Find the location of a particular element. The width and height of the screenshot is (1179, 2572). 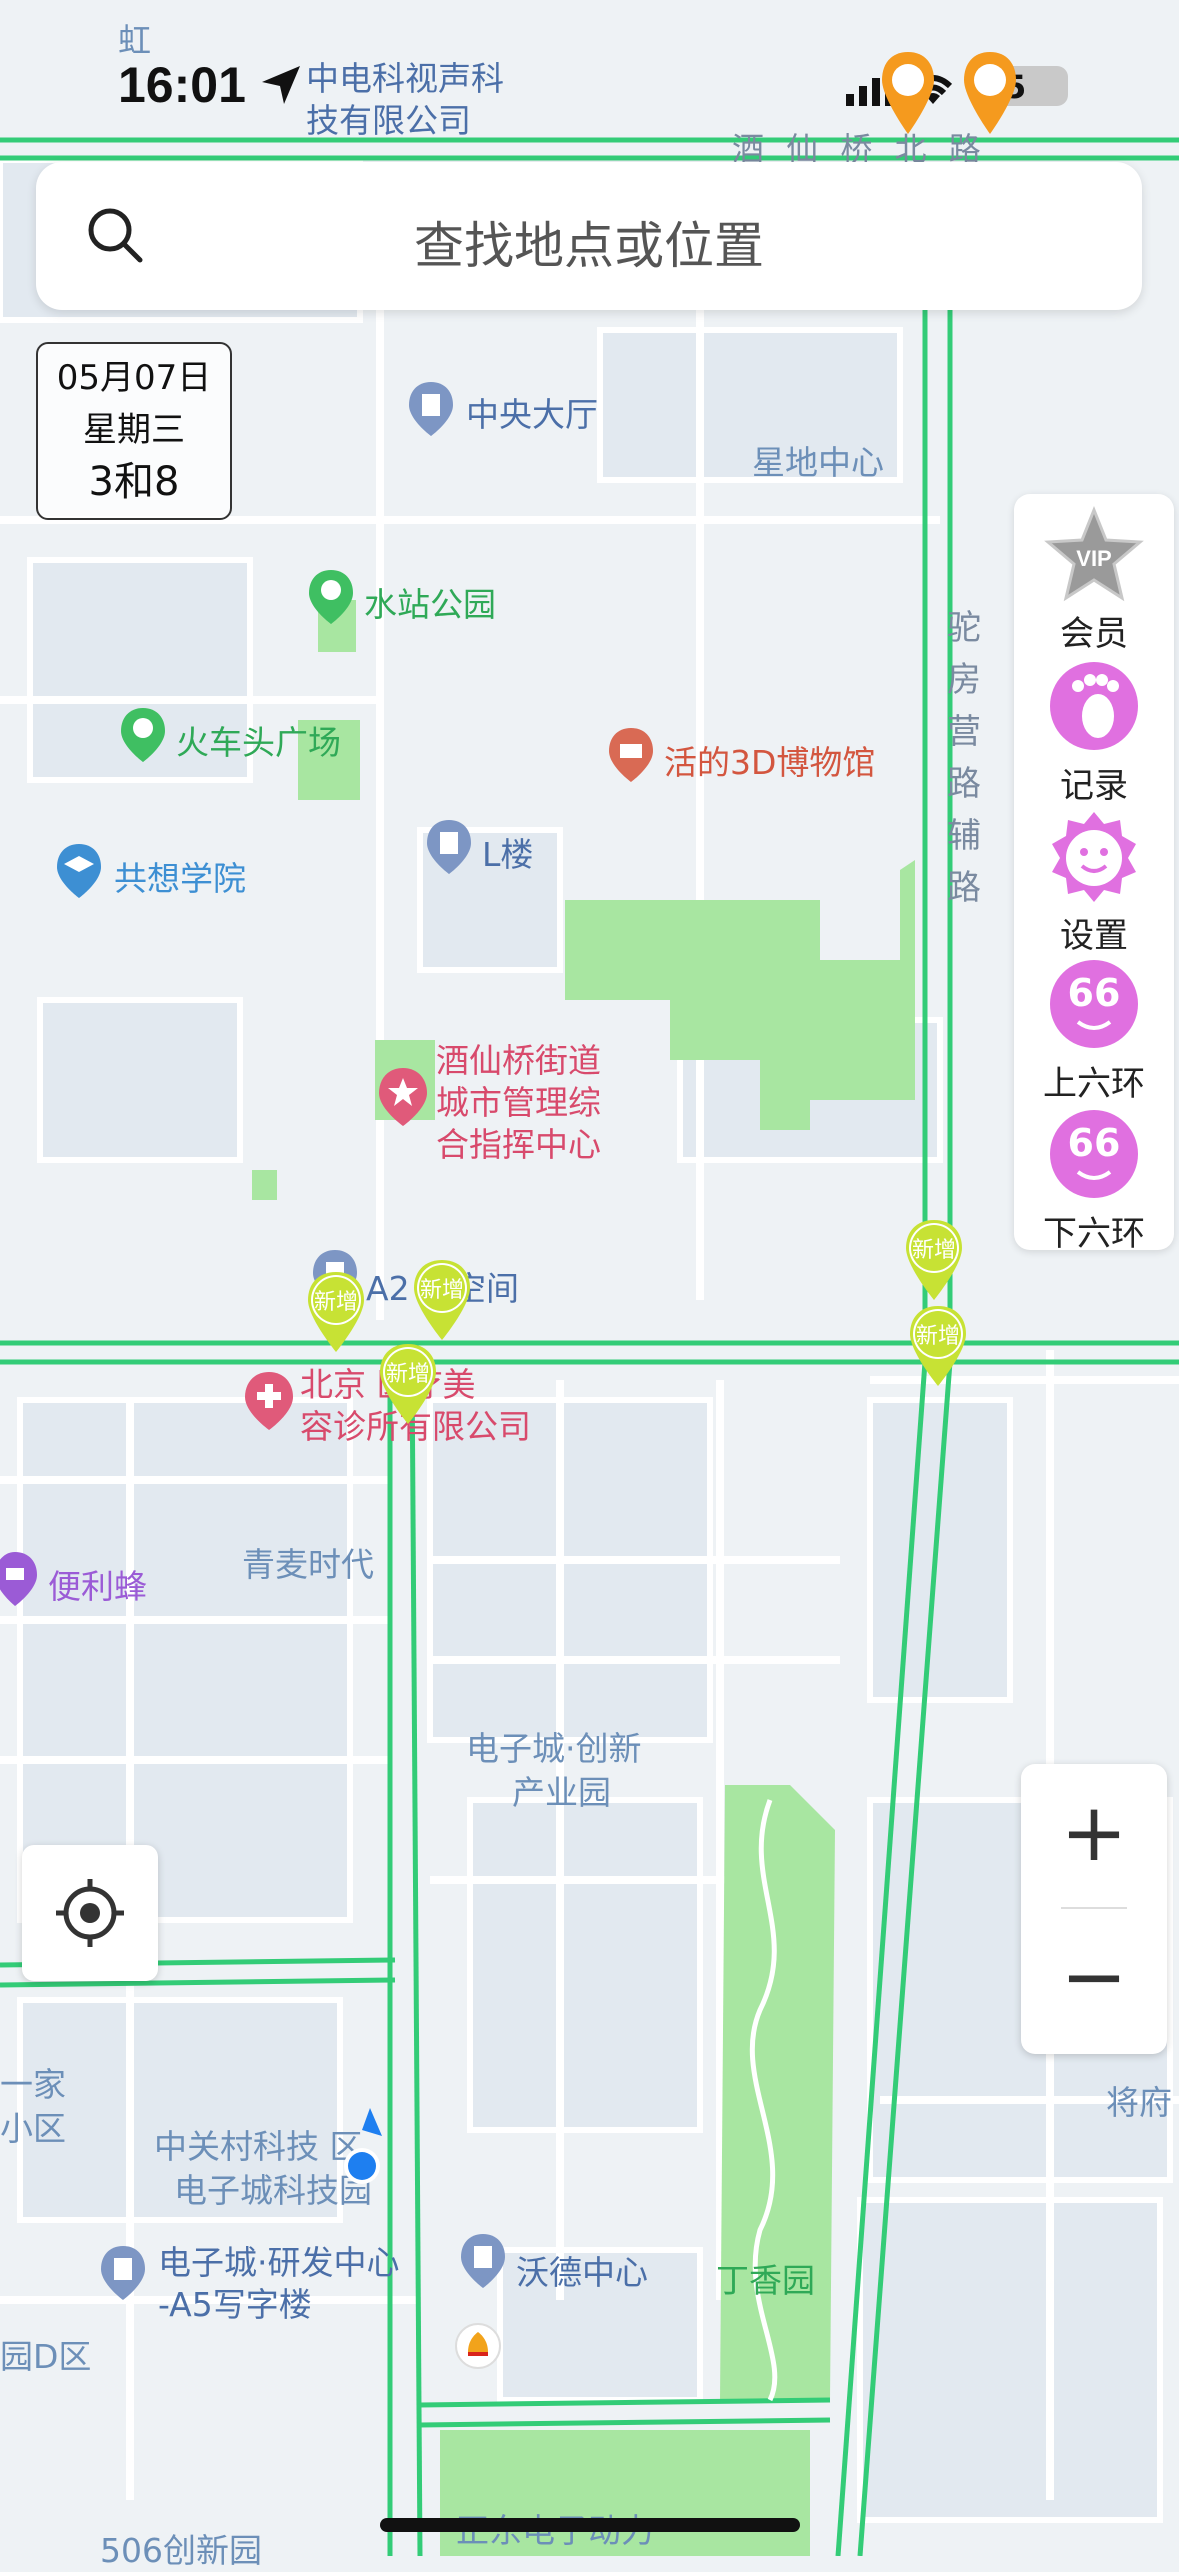

toolbar-label-records: 记录 is located at coordinates (1094, 786).